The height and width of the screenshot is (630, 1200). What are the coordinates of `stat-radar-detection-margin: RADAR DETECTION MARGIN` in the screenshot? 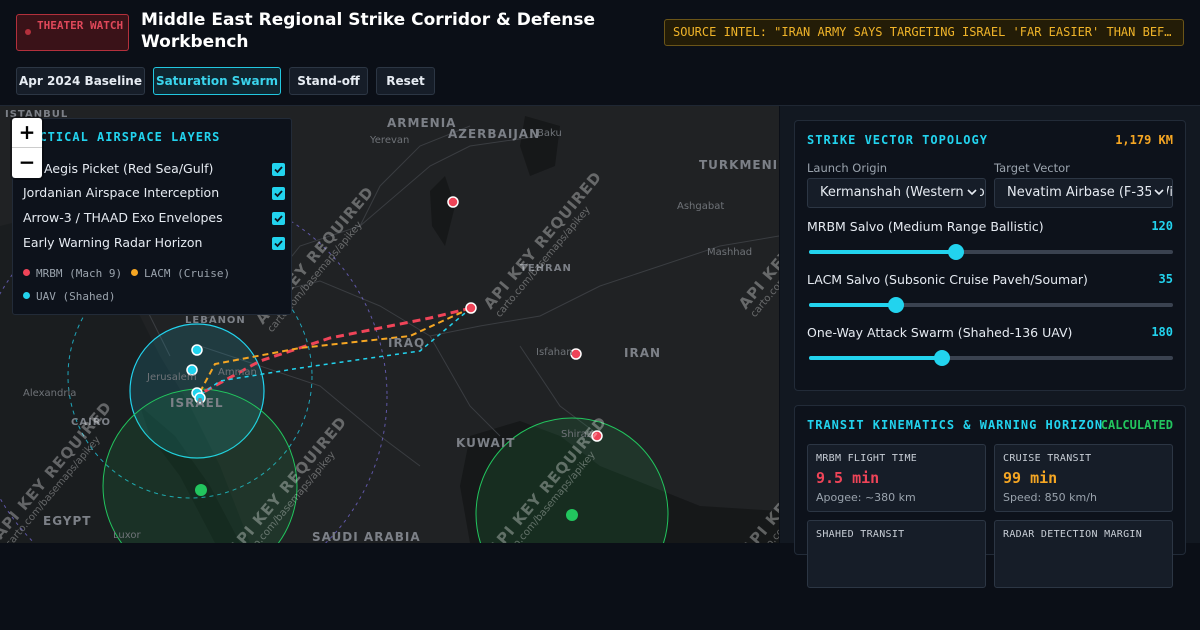 It's located at (1083, 554).